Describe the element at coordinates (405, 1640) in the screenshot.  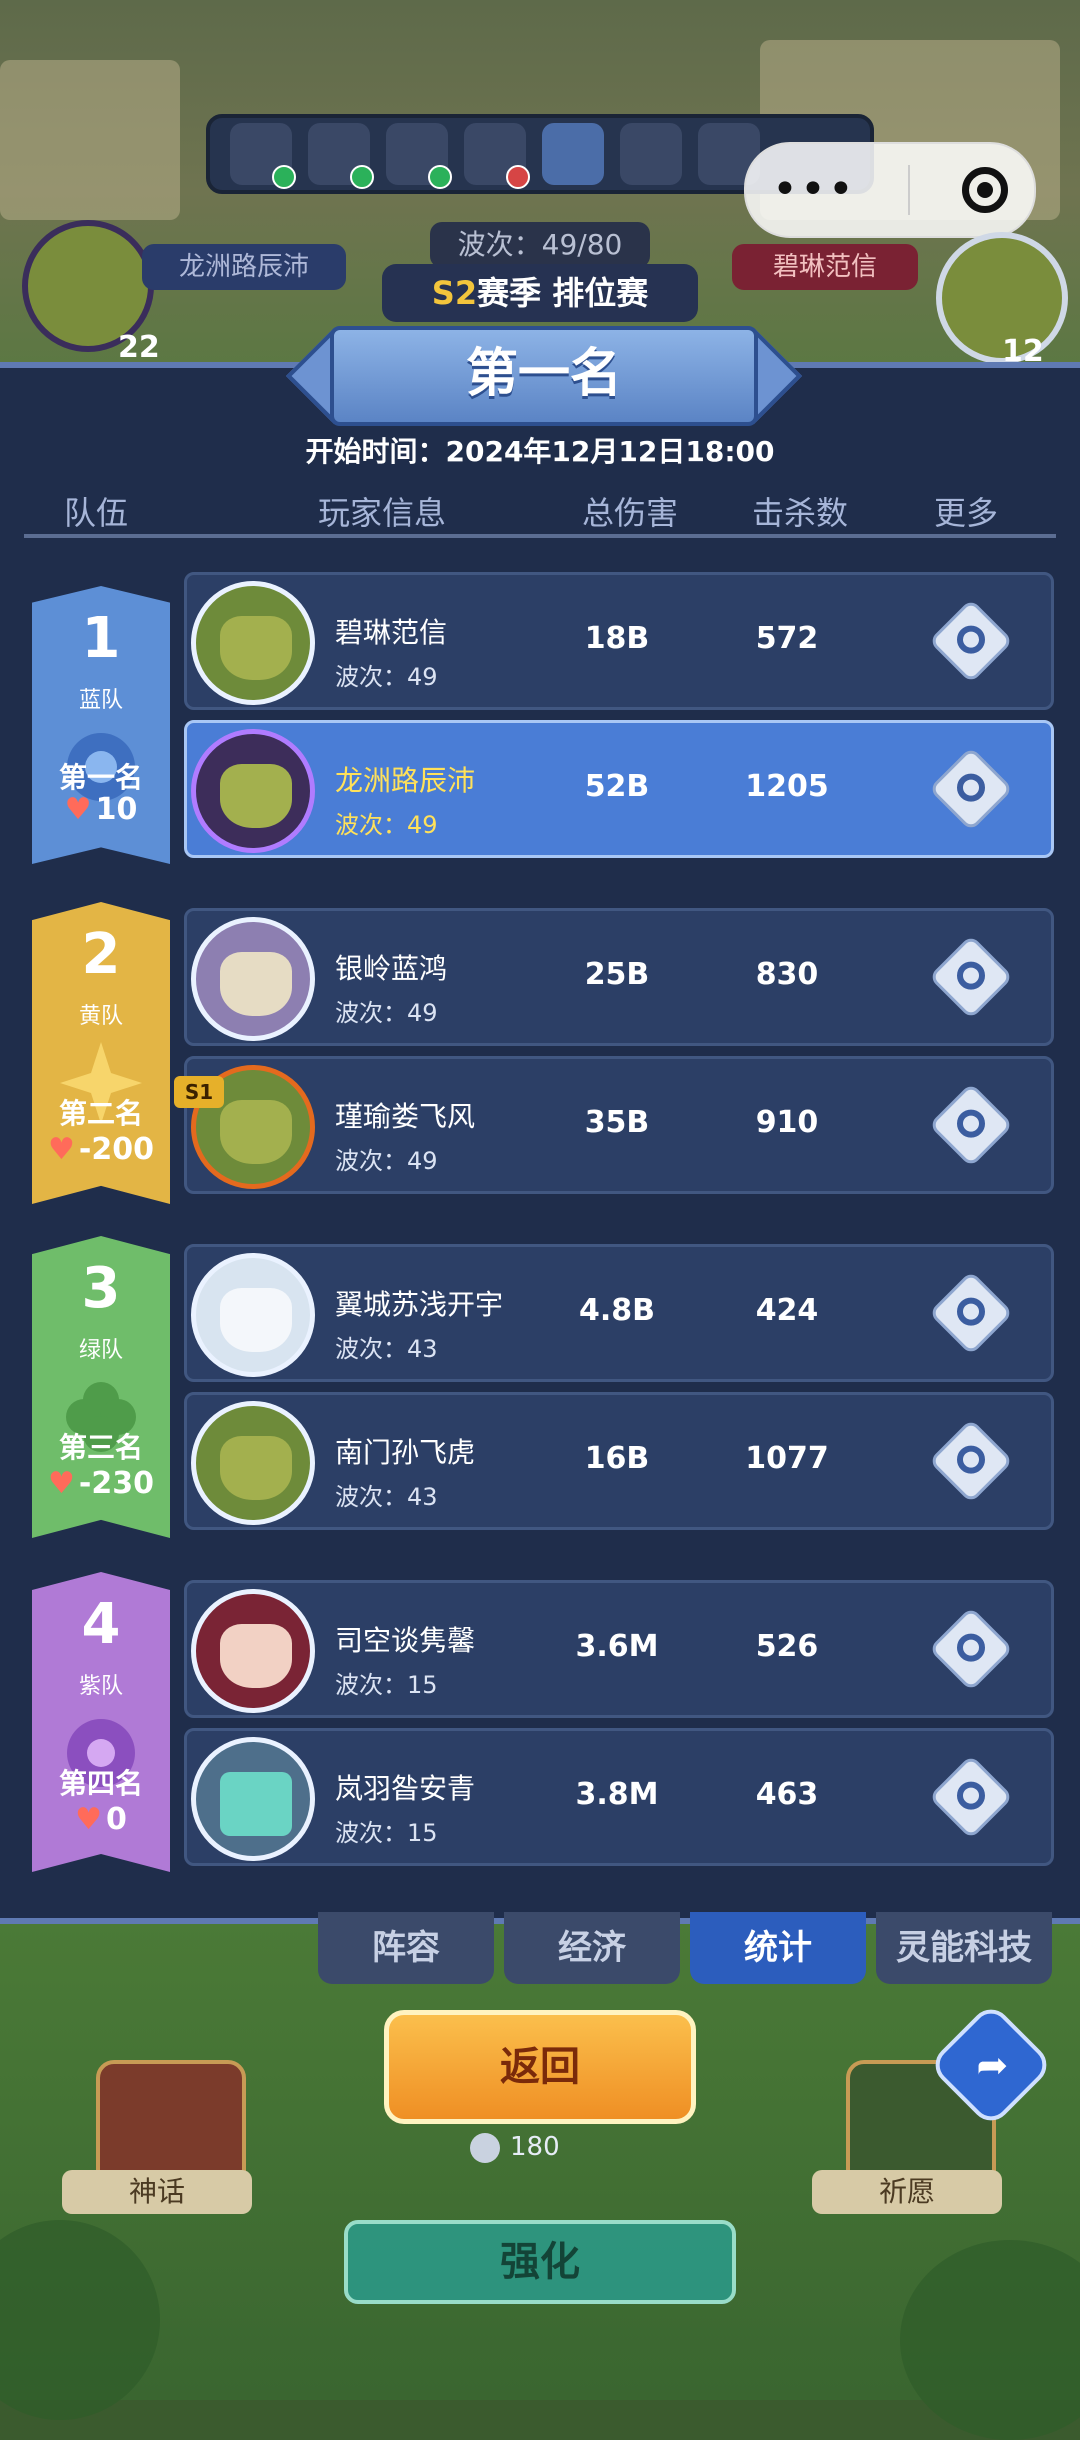
I see `player-name: 司空谈隽馨` at that location.